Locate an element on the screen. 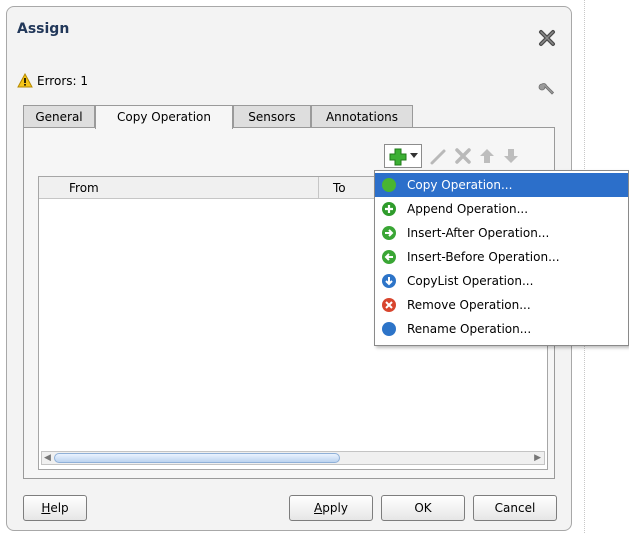 The height and width of the screenshot is (533, 629). dropdown-arrow-icon is located at coordinates (414, 155).